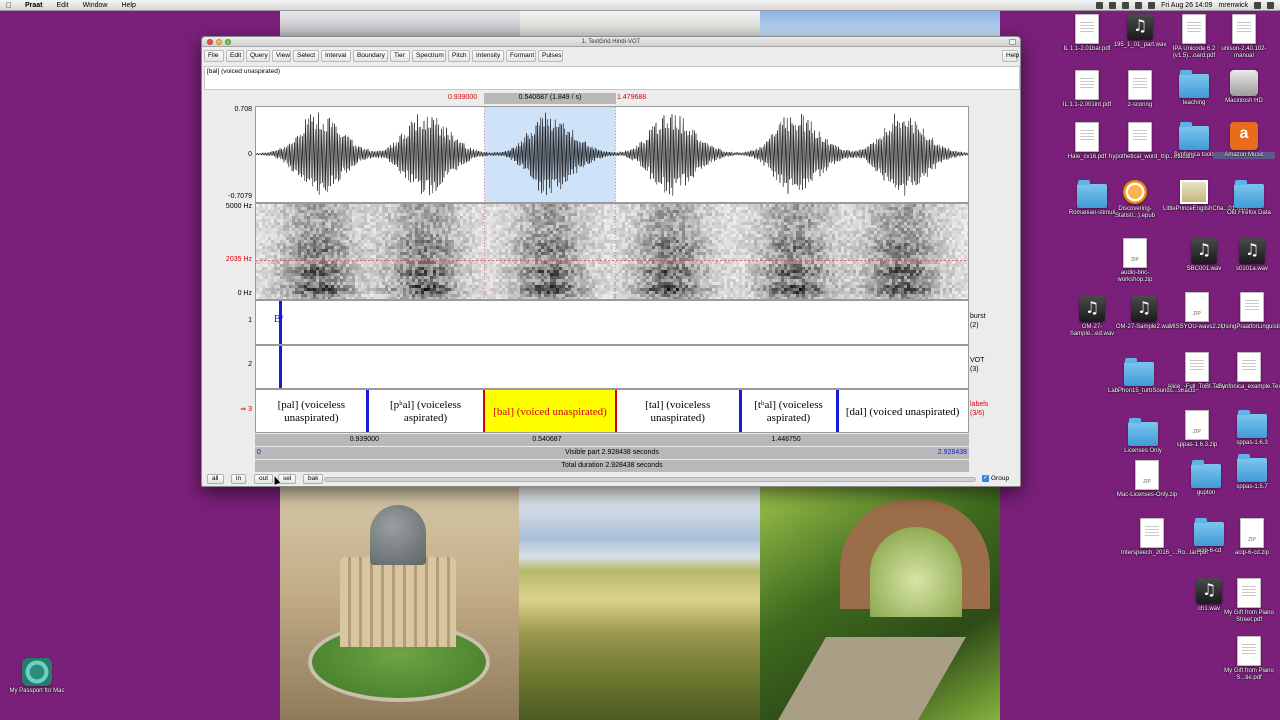 Image resolution: width=1280 pixels, height=720 pixels. Describe the element at coordinates (1140, 45) in the screenshot. I see `desktop-icon-label: 195_1_01_part.wav` at that location.